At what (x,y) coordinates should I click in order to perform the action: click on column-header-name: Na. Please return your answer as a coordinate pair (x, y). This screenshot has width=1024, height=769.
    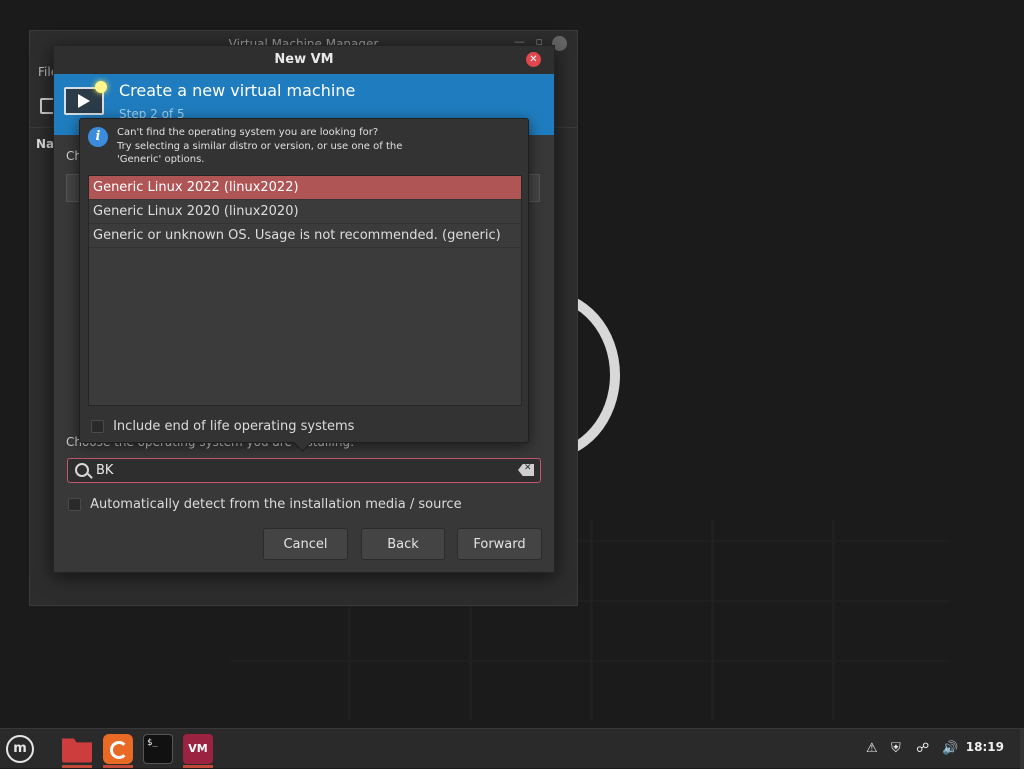
    Looking at the image, I should click on (45, 144).